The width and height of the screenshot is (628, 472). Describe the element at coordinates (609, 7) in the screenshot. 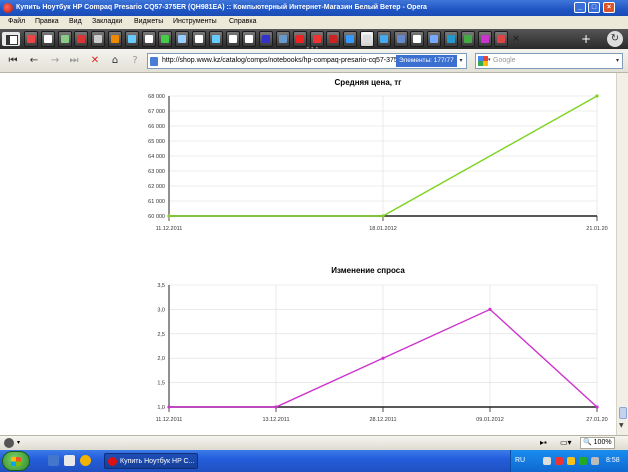

I see `close-button: ×` at that location.